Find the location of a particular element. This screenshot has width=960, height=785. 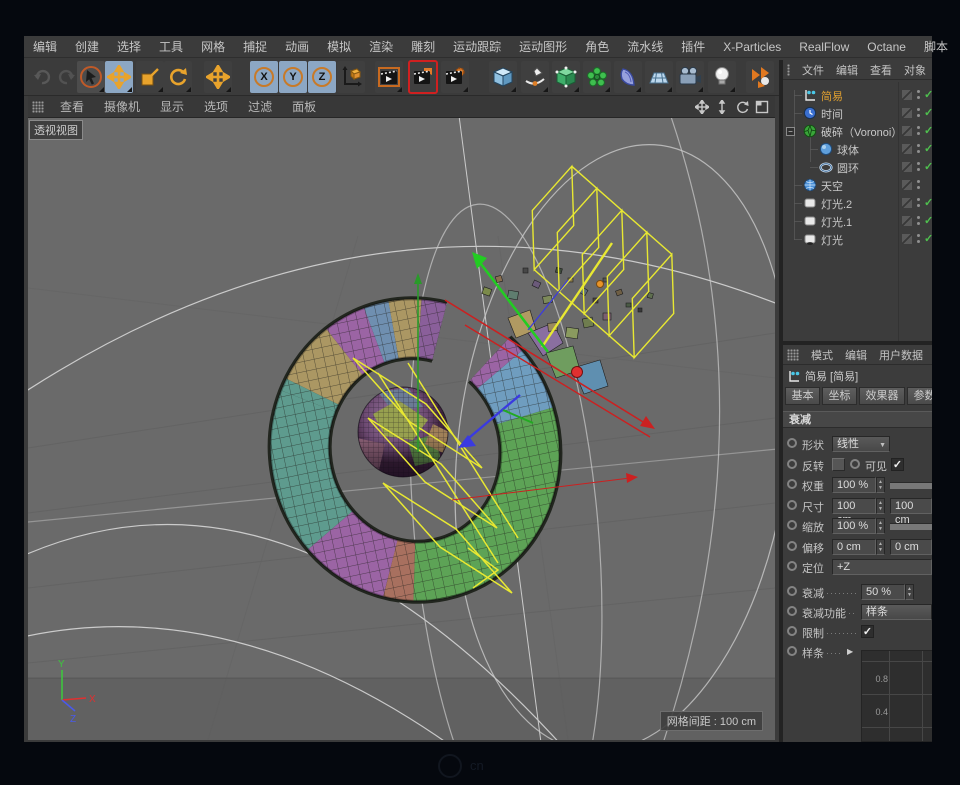

tab-basic: 基本 is located at coordinates (802, 396).